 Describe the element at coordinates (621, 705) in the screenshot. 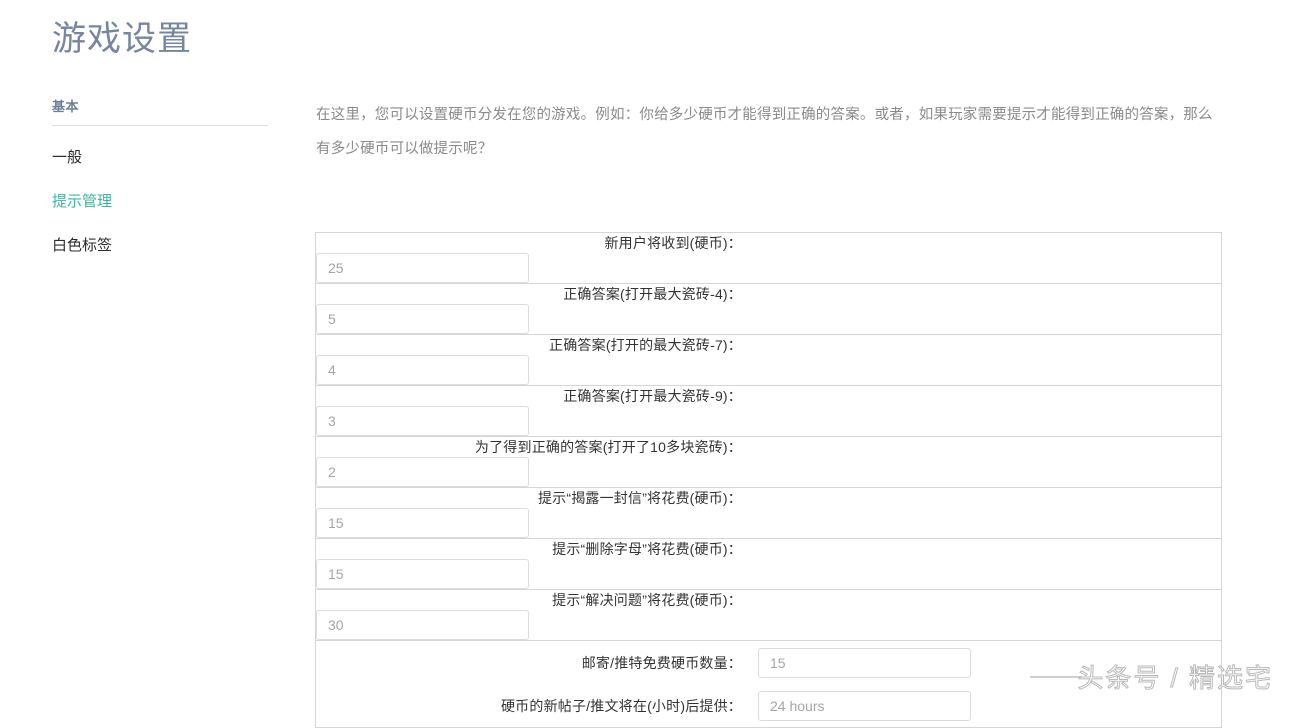

I see `field-label: 硬币的新帖子/推文将在(小时)后提供：` at that location.